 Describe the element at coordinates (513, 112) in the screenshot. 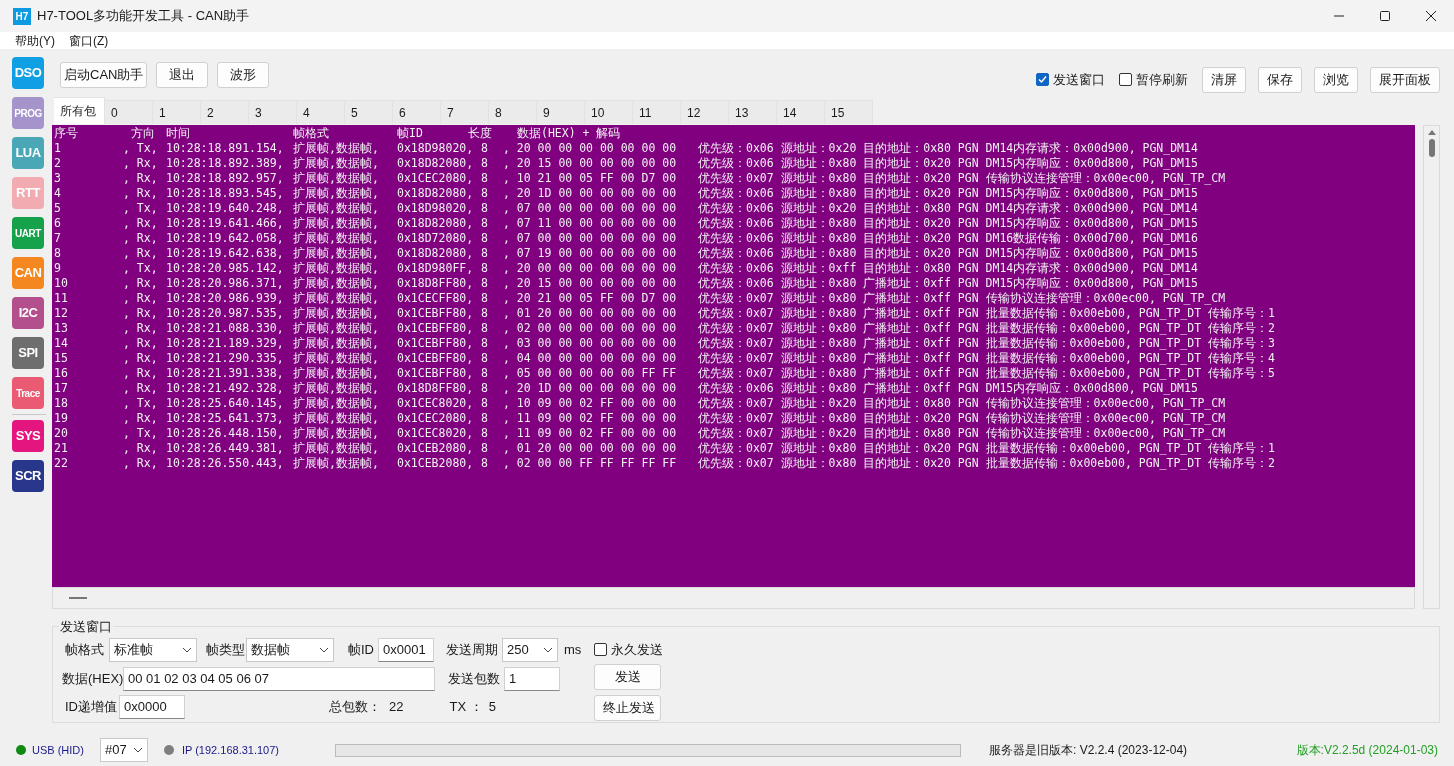

I see `tab: 8` at that location.